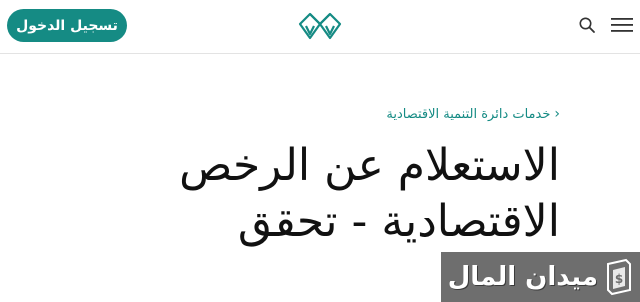  I want to click on search-icon, so click(587, 25).